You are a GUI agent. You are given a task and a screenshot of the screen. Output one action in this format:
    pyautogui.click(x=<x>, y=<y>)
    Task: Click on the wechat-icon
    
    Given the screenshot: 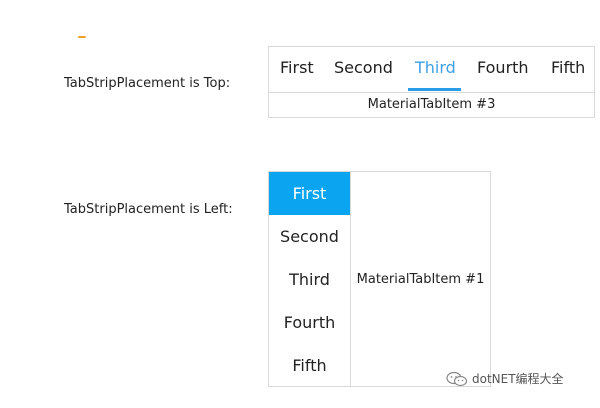 What is the action you would take?
    pyautogui.click(x=457, y=379)
    